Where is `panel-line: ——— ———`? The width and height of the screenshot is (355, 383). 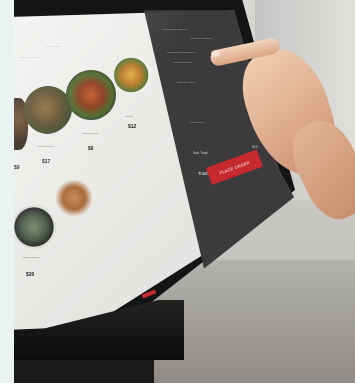 panel-line: ——— ——— is located at coordinates (201, 38).